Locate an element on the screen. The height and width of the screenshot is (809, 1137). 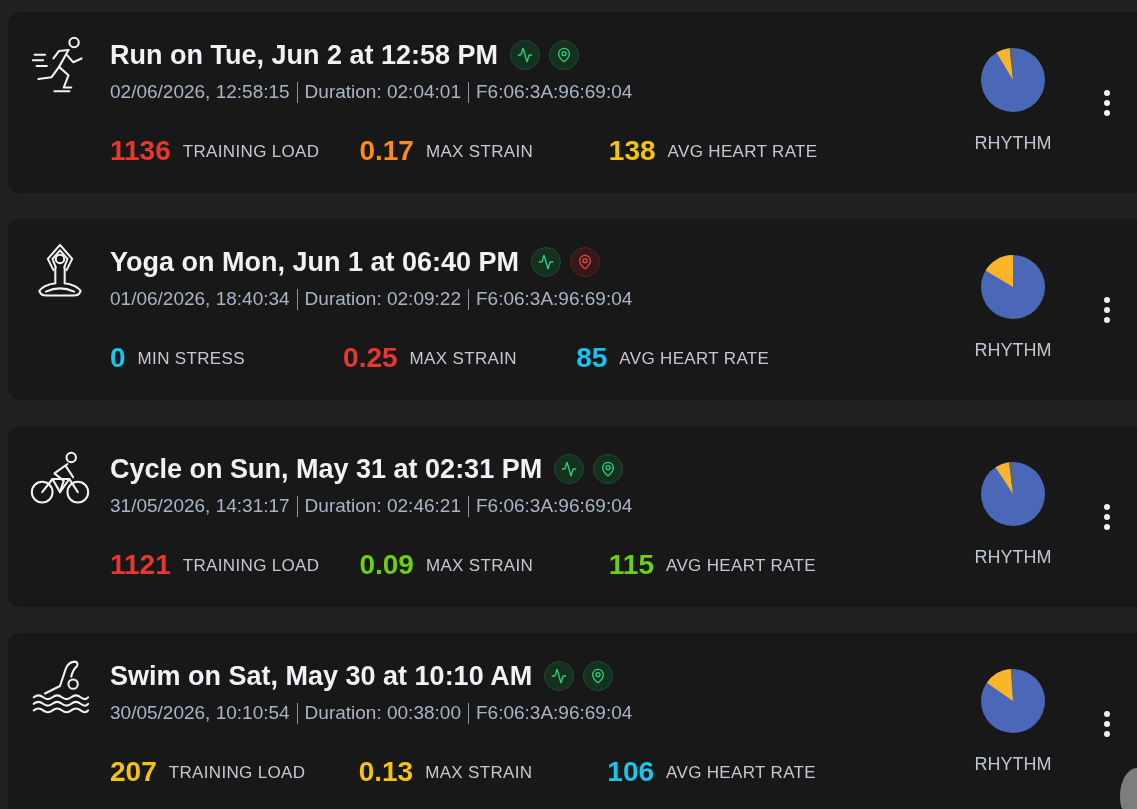
metric-value: 0.25 is located at coordinates (370, 357).